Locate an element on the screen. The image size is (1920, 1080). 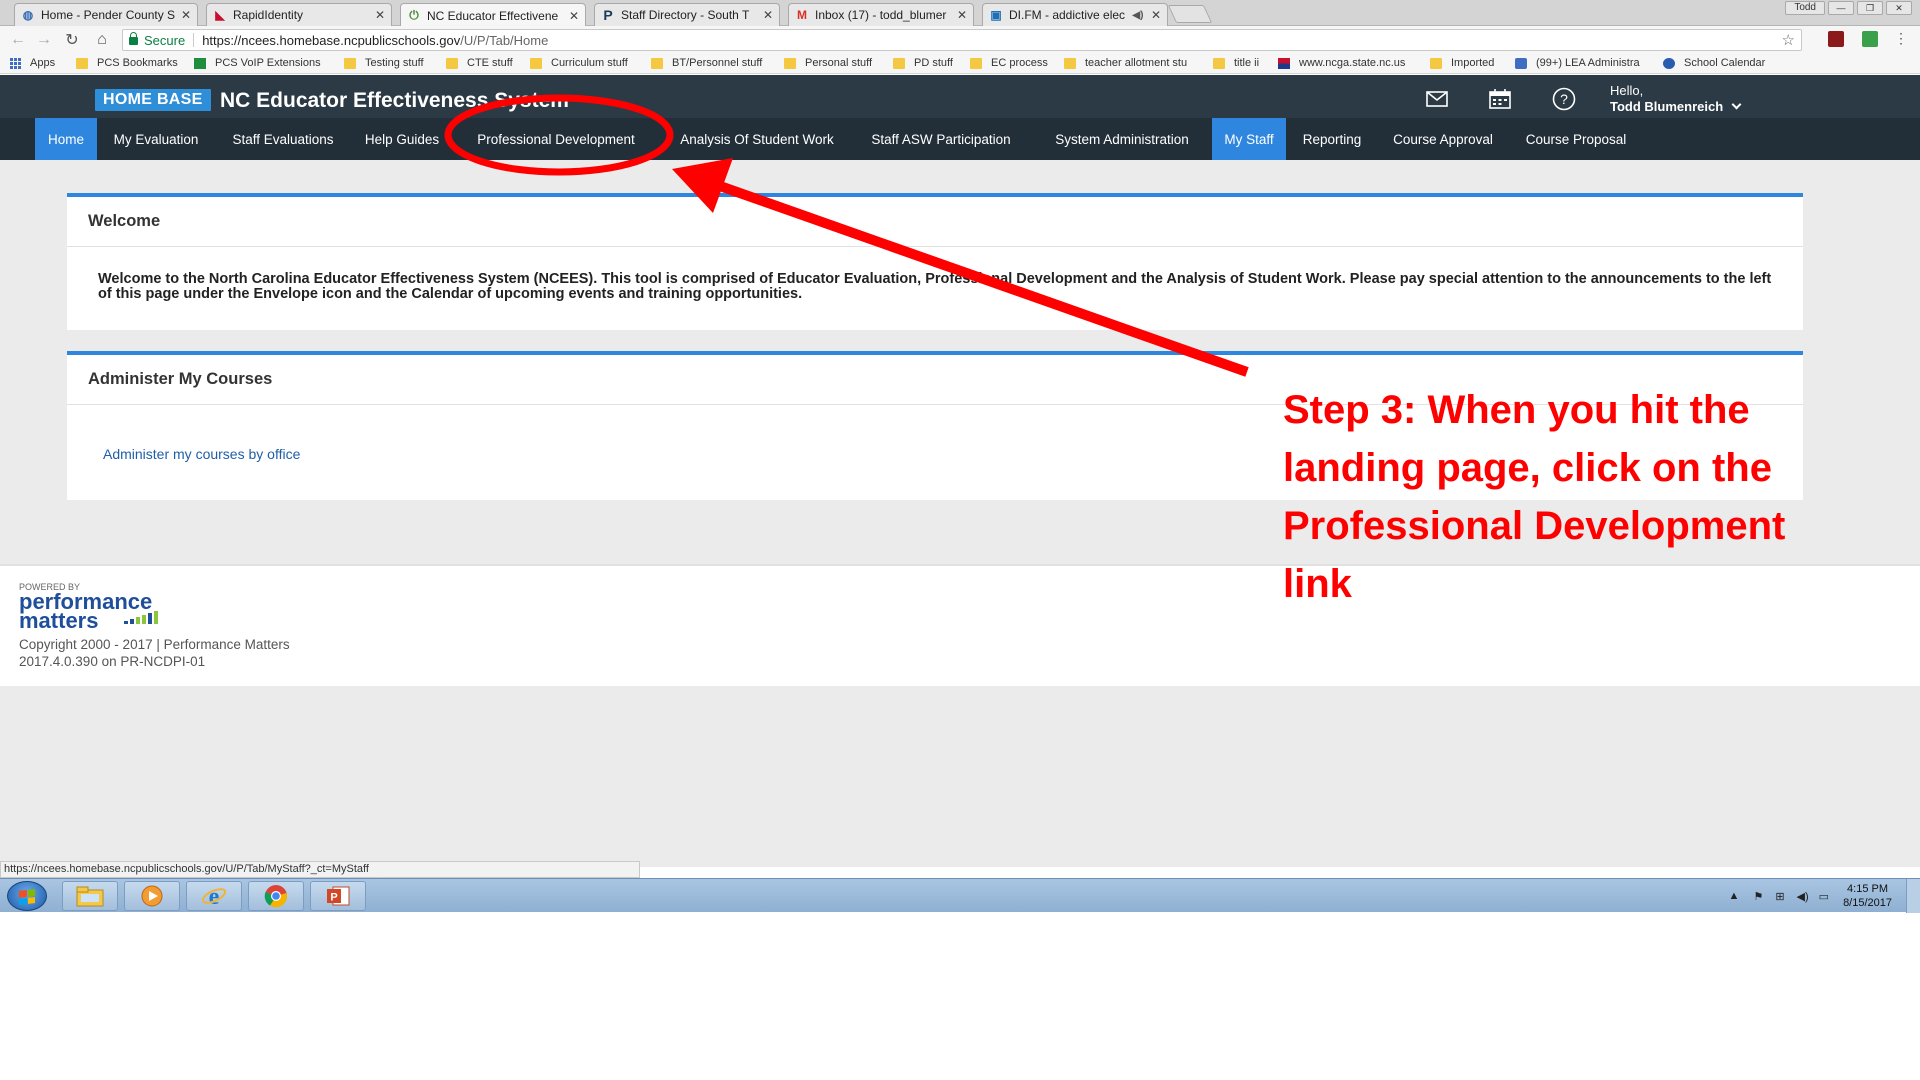
nav-analysis-of-student-work: Analysis Of Student Work is located at coordinates (757, 139).